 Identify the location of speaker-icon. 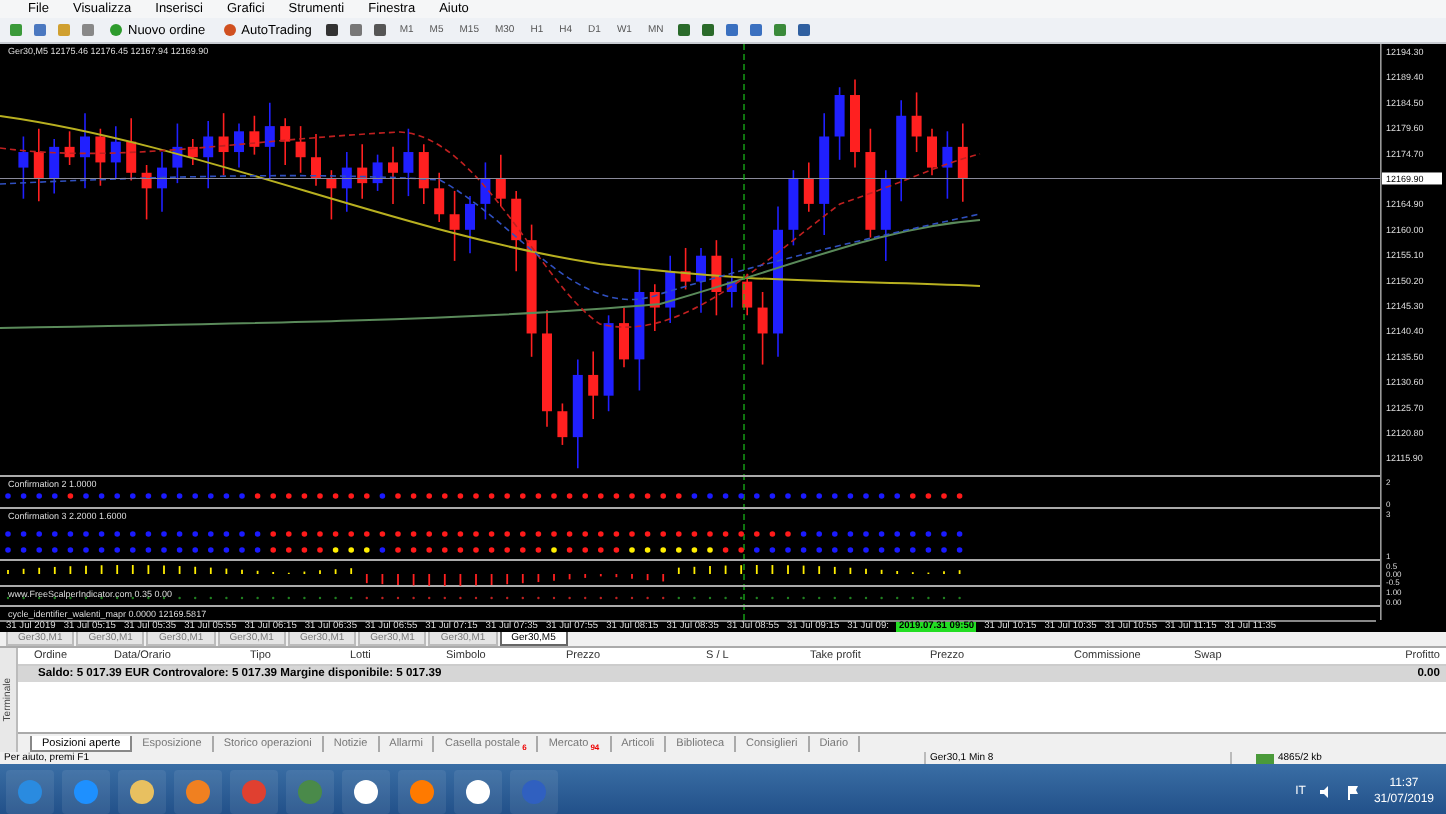
(1325, 792).